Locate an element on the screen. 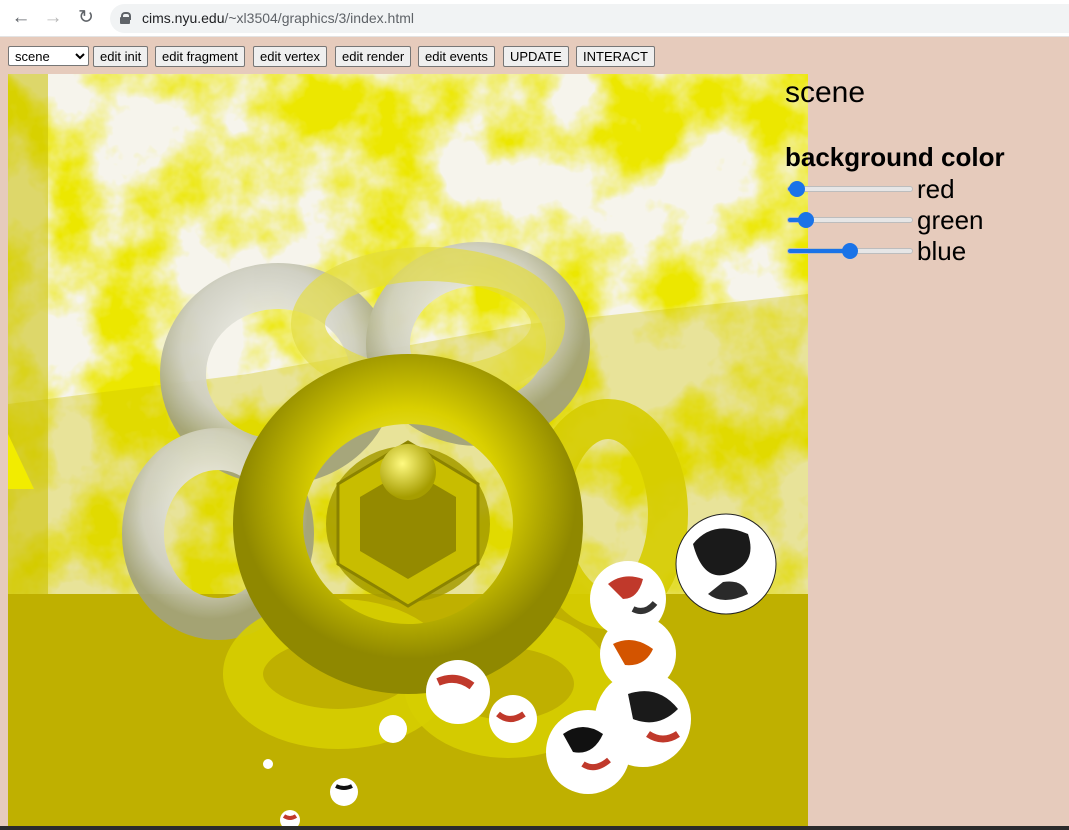  center-sphere is located at coordinates (408, 472).